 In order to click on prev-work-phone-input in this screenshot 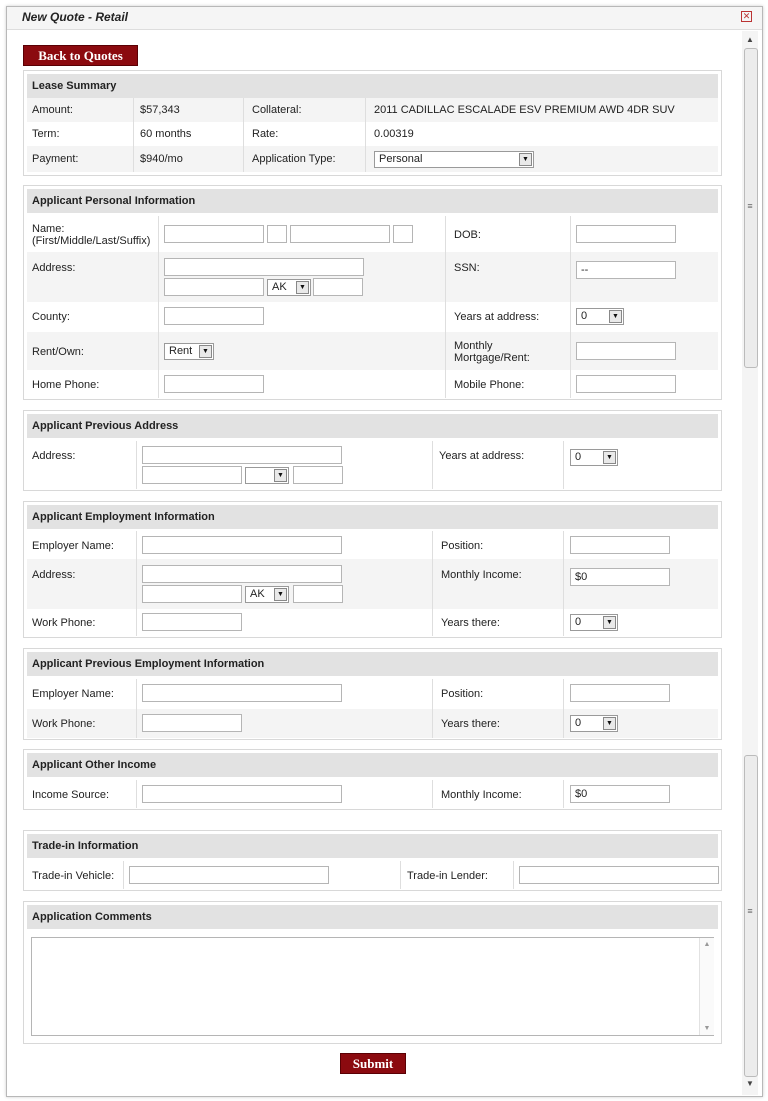, I will do `click(192, 723)`.